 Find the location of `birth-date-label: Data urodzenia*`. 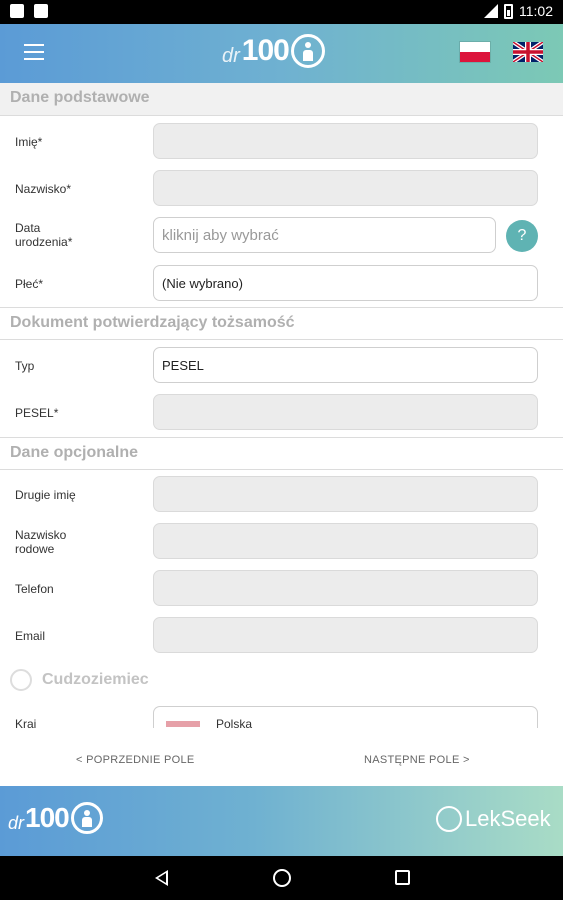

birth-date-label: Data urodzenia* is located at coordinates (43, 235).